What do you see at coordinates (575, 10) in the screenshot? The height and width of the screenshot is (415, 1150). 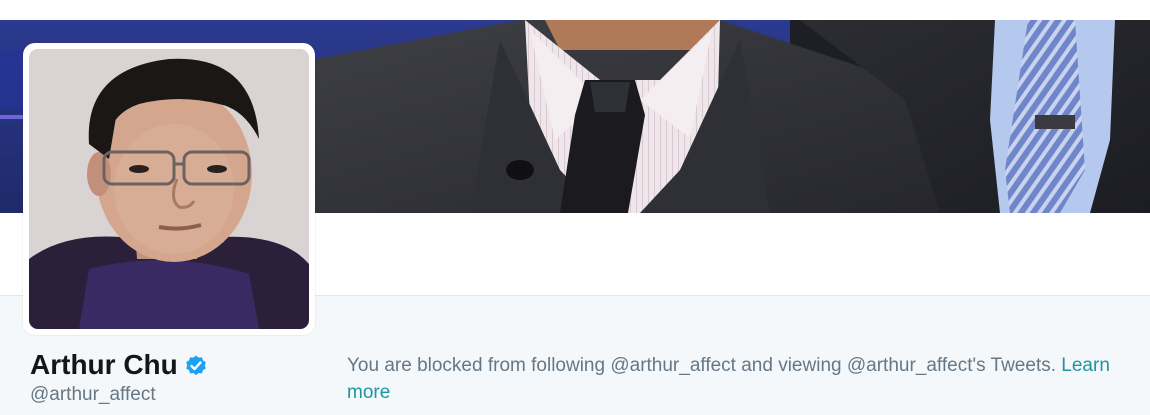 I see `top-strip` at bounding box center [575, 10].